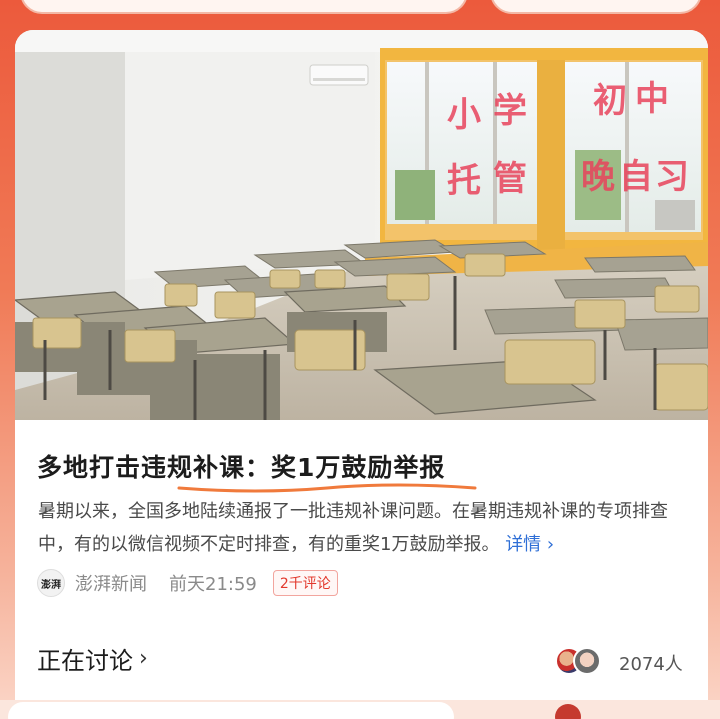 This screenshot has height=719, width=720. What do you see at coordinates (244, 7) in the screenshot?
I see `top-tab-left` at bounding box center [244, 7].